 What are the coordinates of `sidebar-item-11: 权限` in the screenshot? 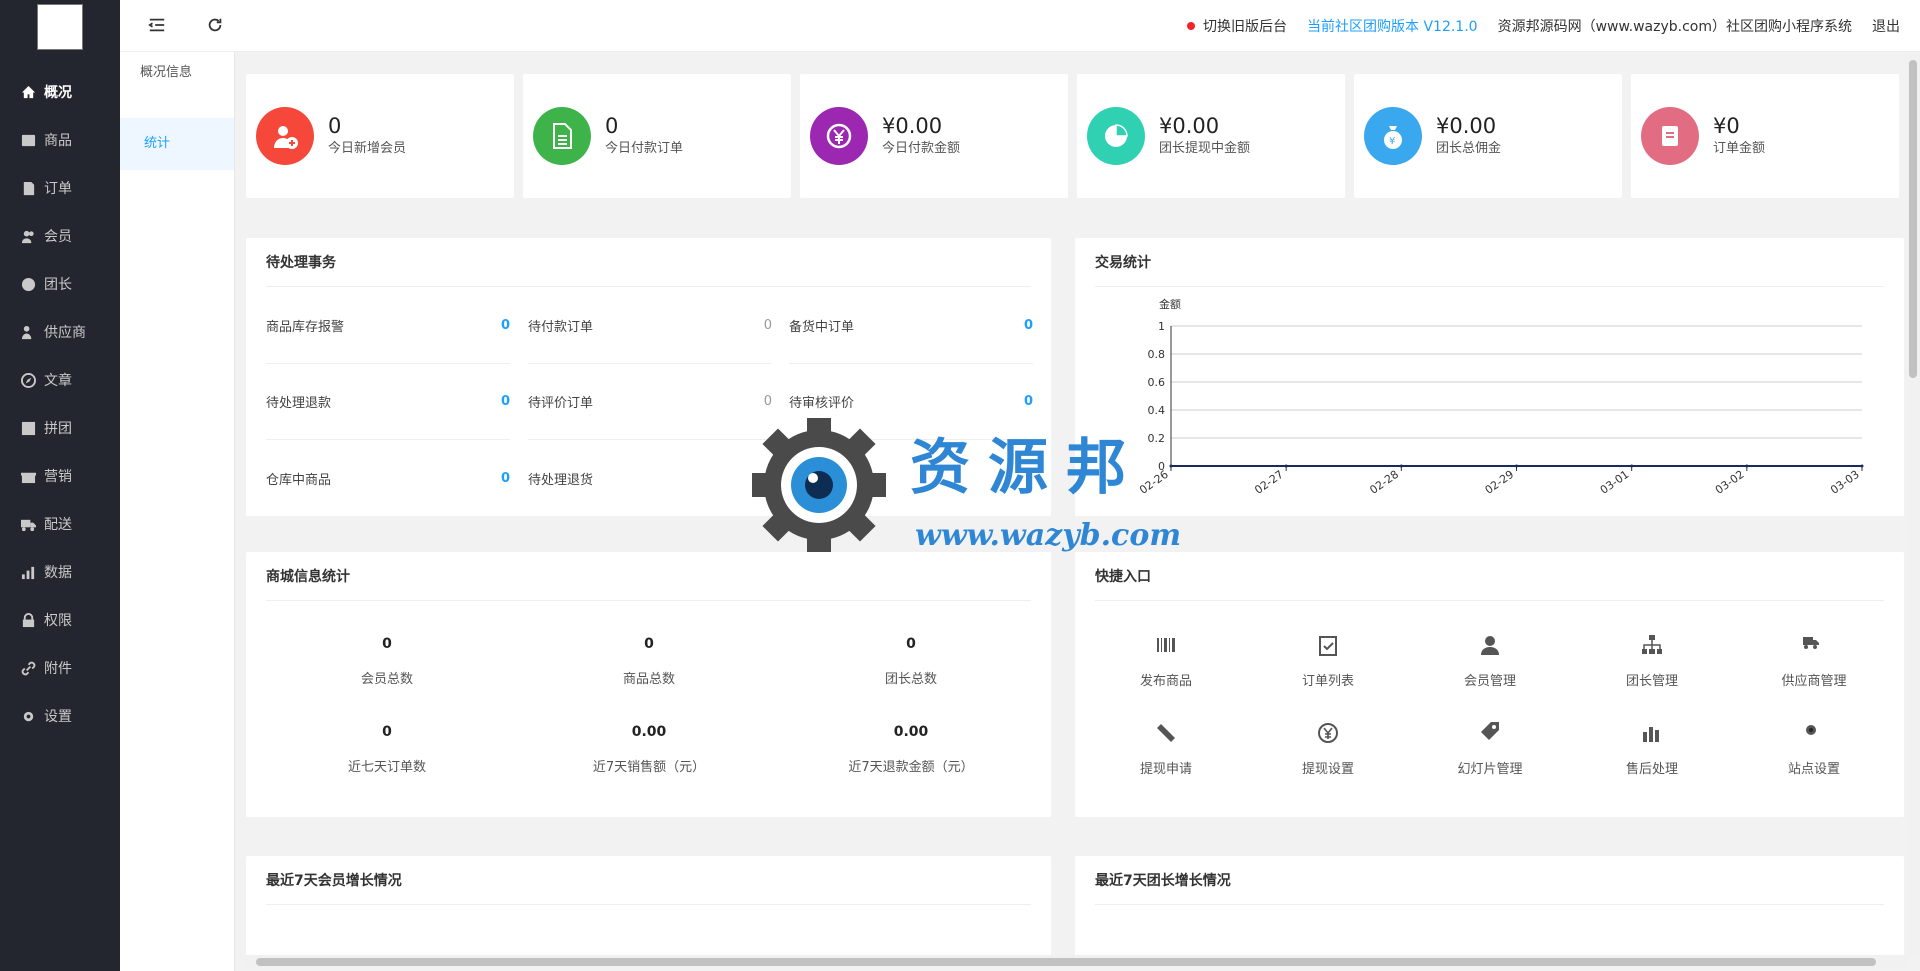 It's located at (60, 620).